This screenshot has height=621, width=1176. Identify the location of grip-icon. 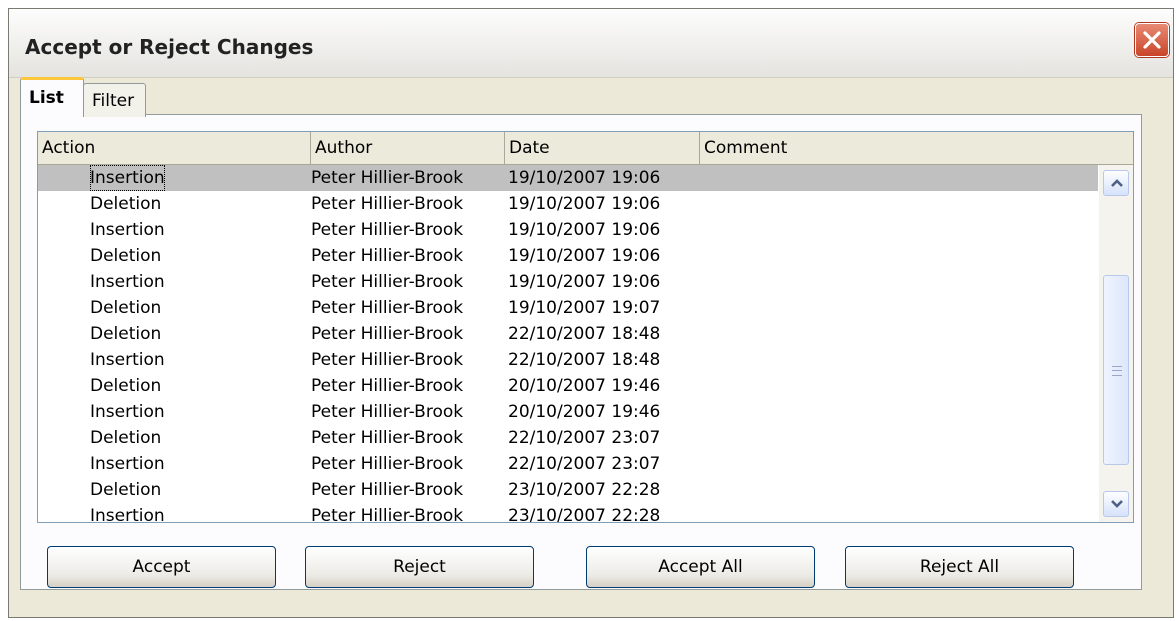
(1117, 371).